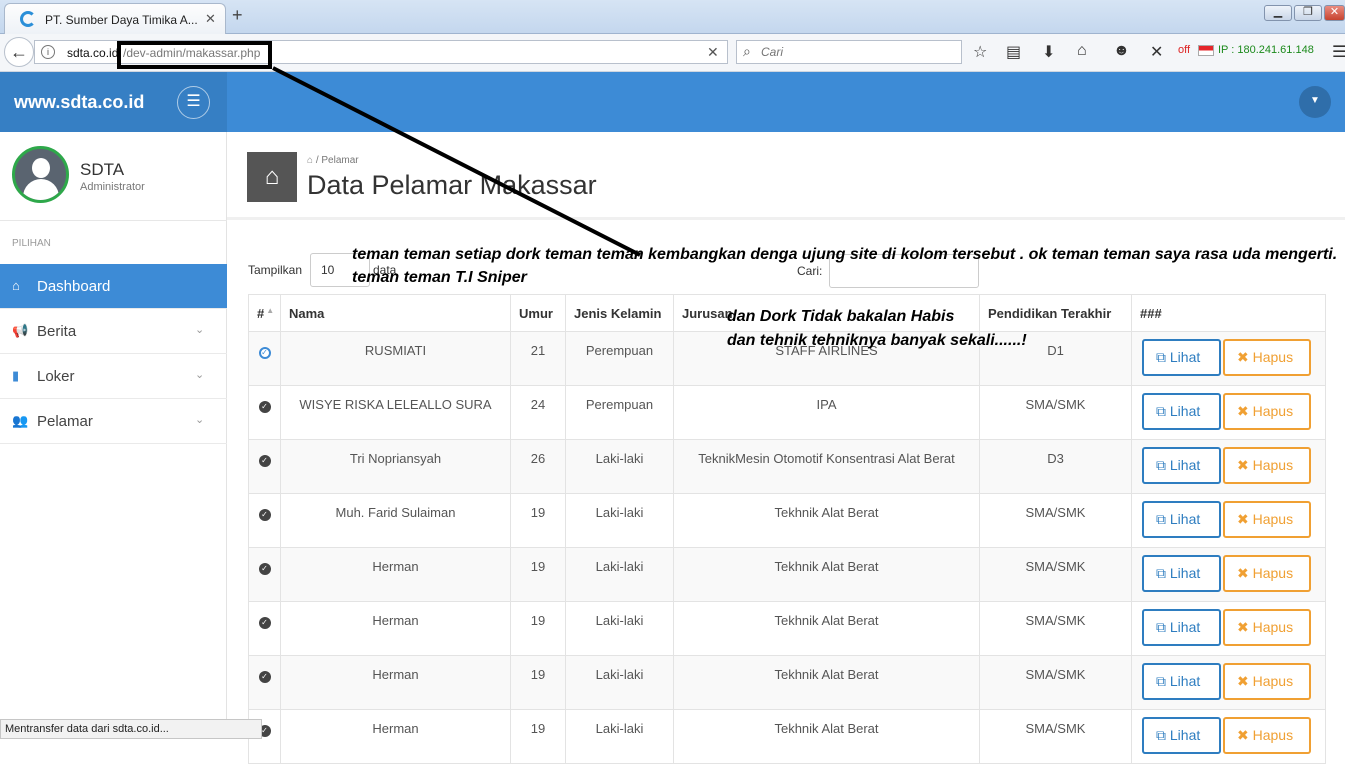  Describe the element at coordinates (826, 682) in the screenshot. I see `major-cell: Tekhnik Alat Berat` at that location.